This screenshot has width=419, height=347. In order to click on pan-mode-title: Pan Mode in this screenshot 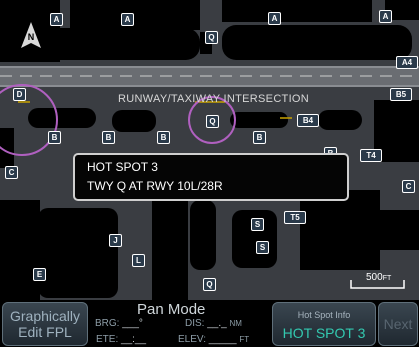, I will do `click(171, 309)`.